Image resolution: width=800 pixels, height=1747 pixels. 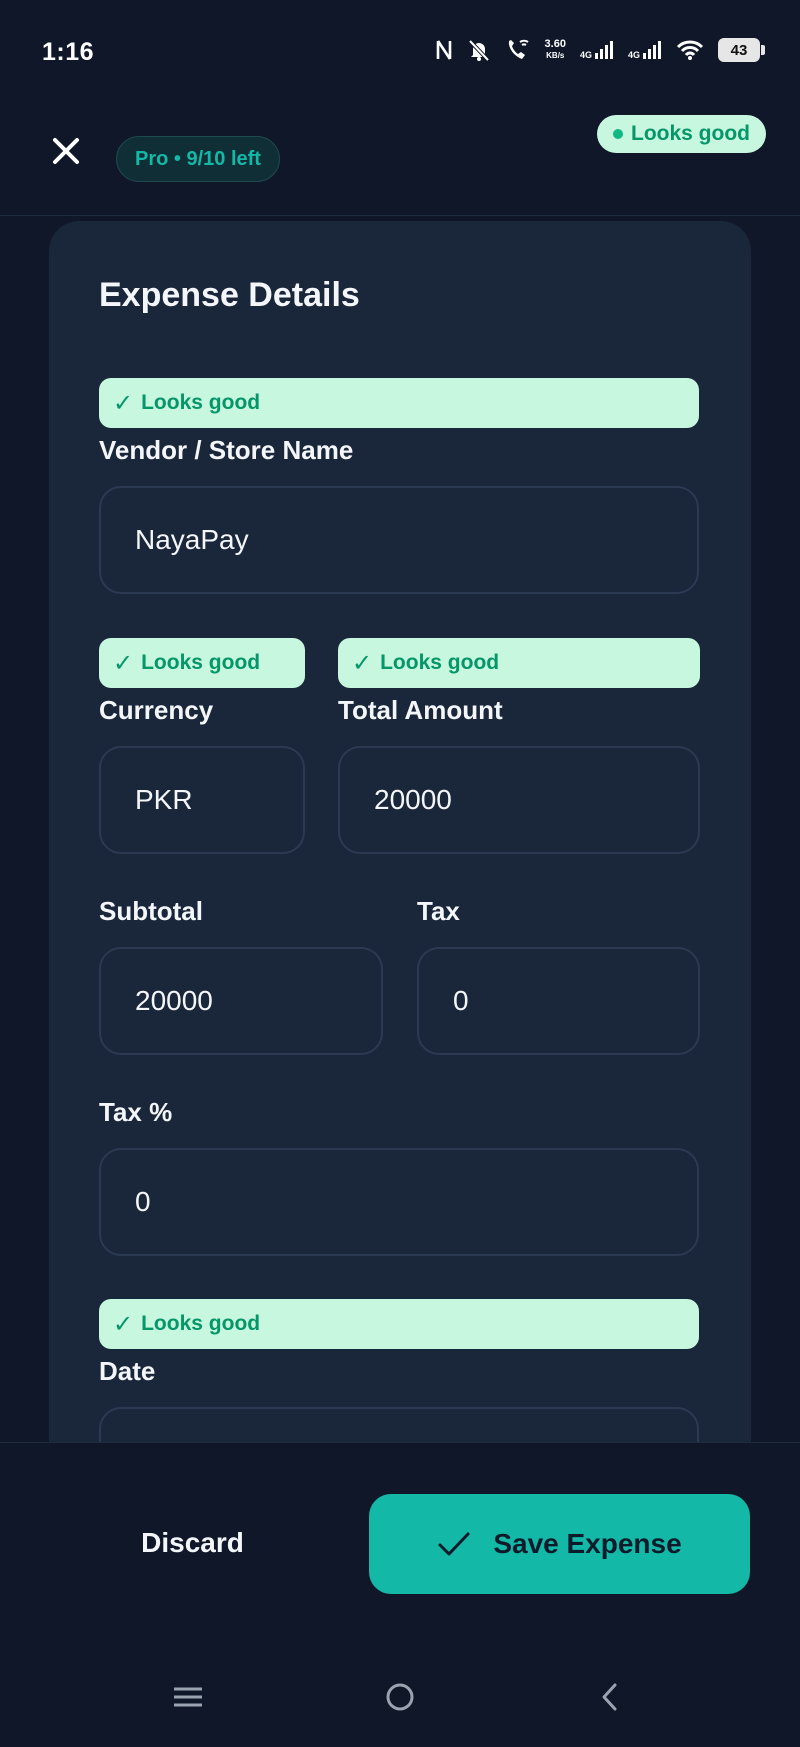 I want to click on close-button, so click(x=66, y=152).